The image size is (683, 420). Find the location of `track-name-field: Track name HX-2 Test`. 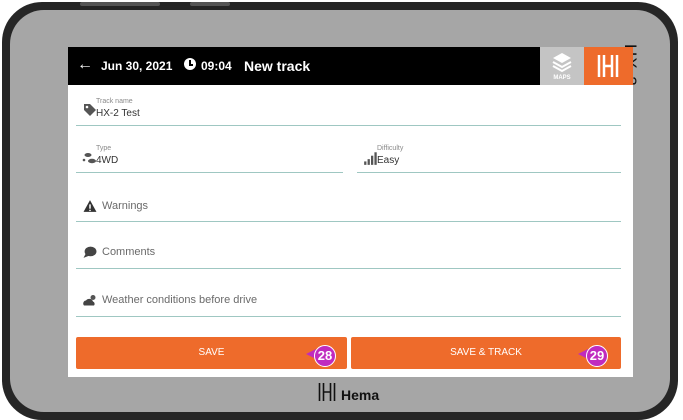

track-name-field: Track name HX-2 Test is located at coordinates (348, 110).